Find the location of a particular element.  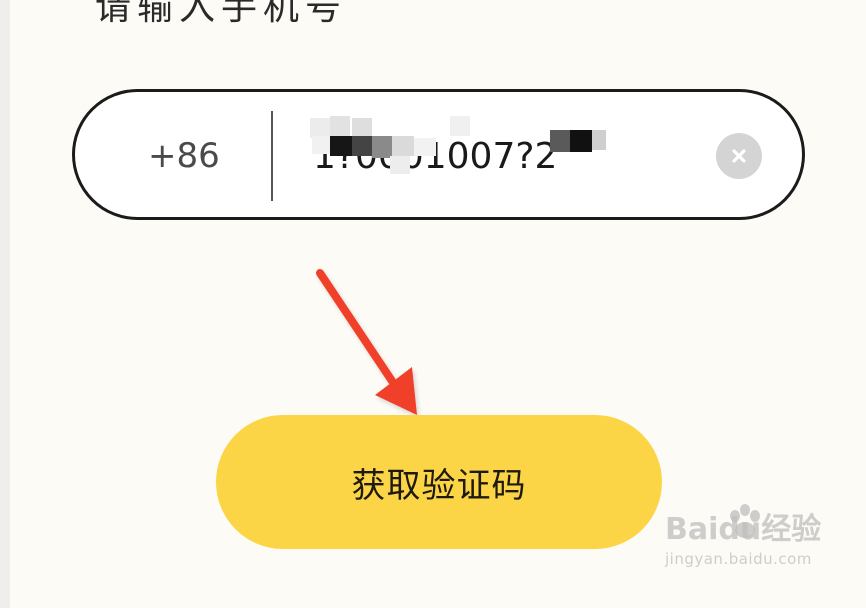

country-code: +86 is located at coordinates (184, 156).